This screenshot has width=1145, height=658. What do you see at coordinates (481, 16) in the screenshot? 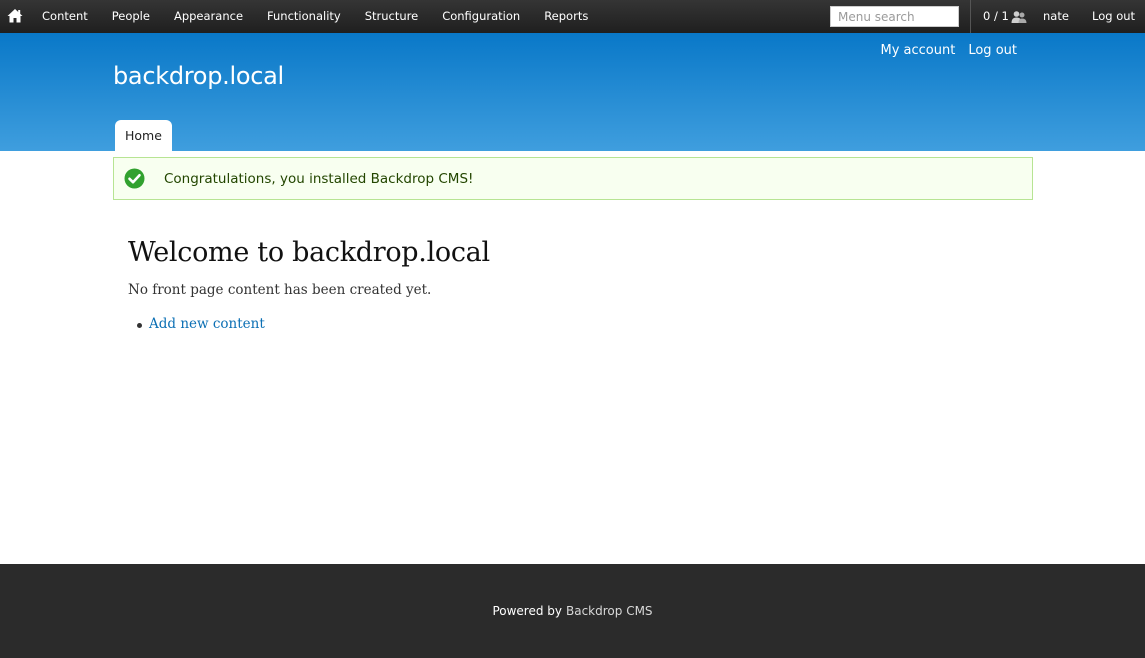
I see `admin-menu-configuration: Configuration` at bounding box center [481, 16].